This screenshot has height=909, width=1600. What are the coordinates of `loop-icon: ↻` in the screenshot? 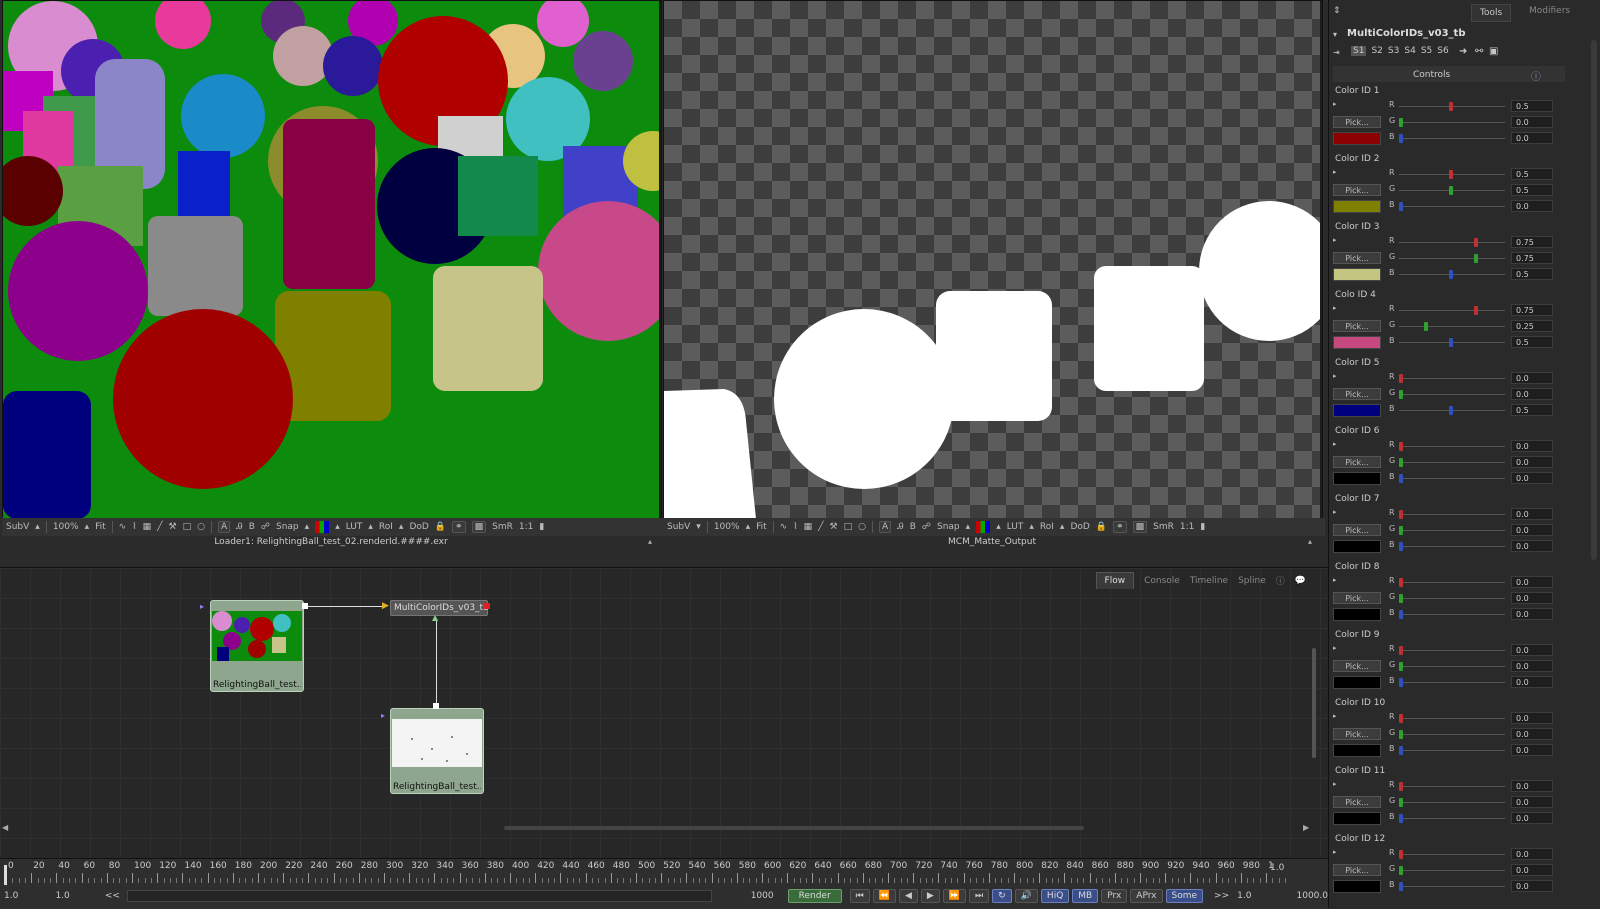 It's located at (1002, 896).